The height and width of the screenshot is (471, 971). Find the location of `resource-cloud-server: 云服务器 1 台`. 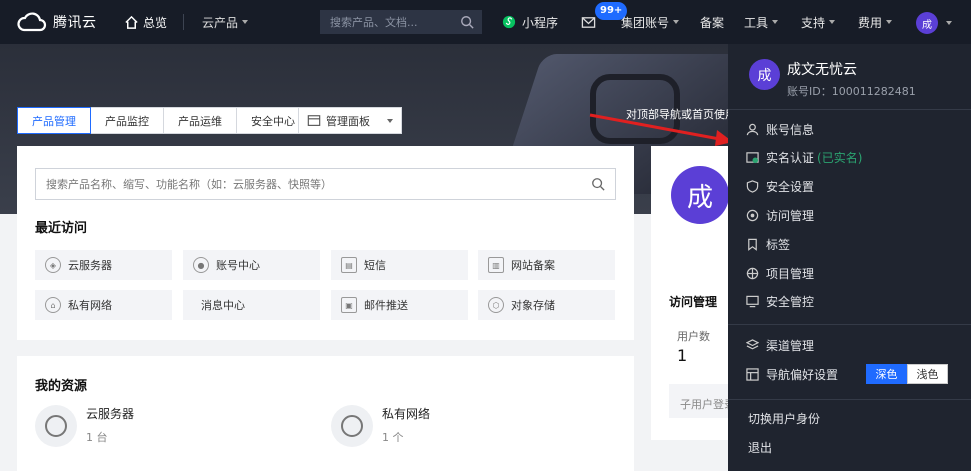

resource-cloud-server: 云服务器 1 台 is located at coordinates (84, 426).